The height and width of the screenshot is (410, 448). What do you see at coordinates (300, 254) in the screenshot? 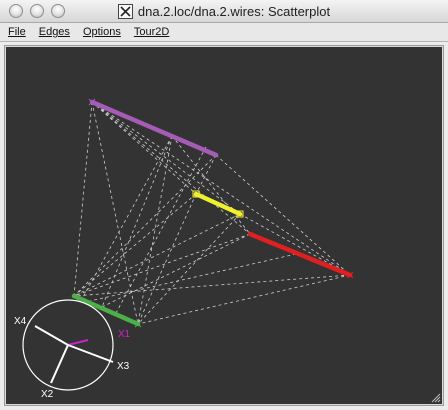
I see `red-segment` at bounding box center [300, 254].